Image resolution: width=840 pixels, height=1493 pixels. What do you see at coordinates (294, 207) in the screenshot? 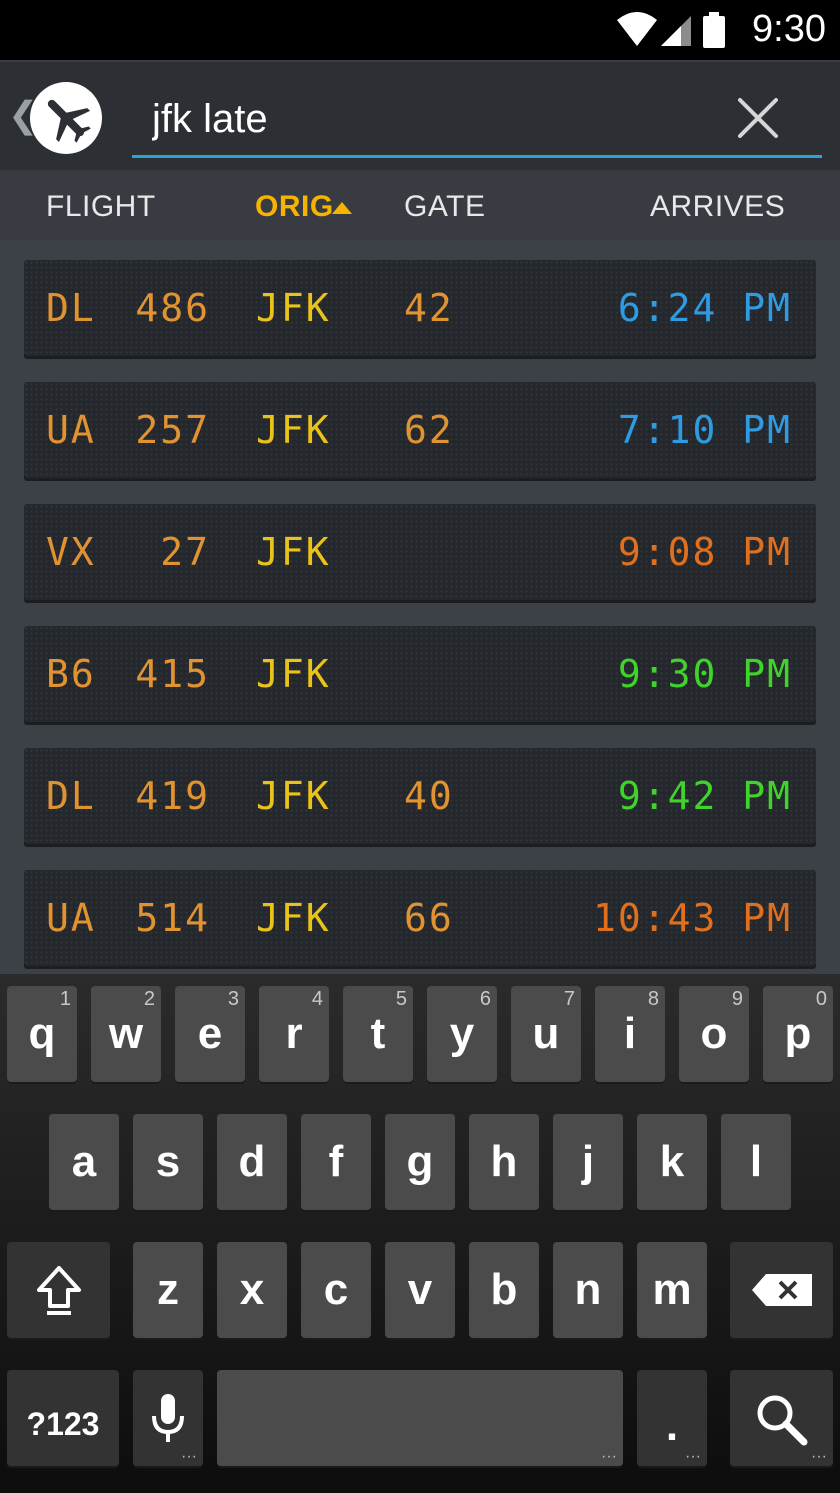
I see `column-orig: ORIG` at bounding box center [294, 207].